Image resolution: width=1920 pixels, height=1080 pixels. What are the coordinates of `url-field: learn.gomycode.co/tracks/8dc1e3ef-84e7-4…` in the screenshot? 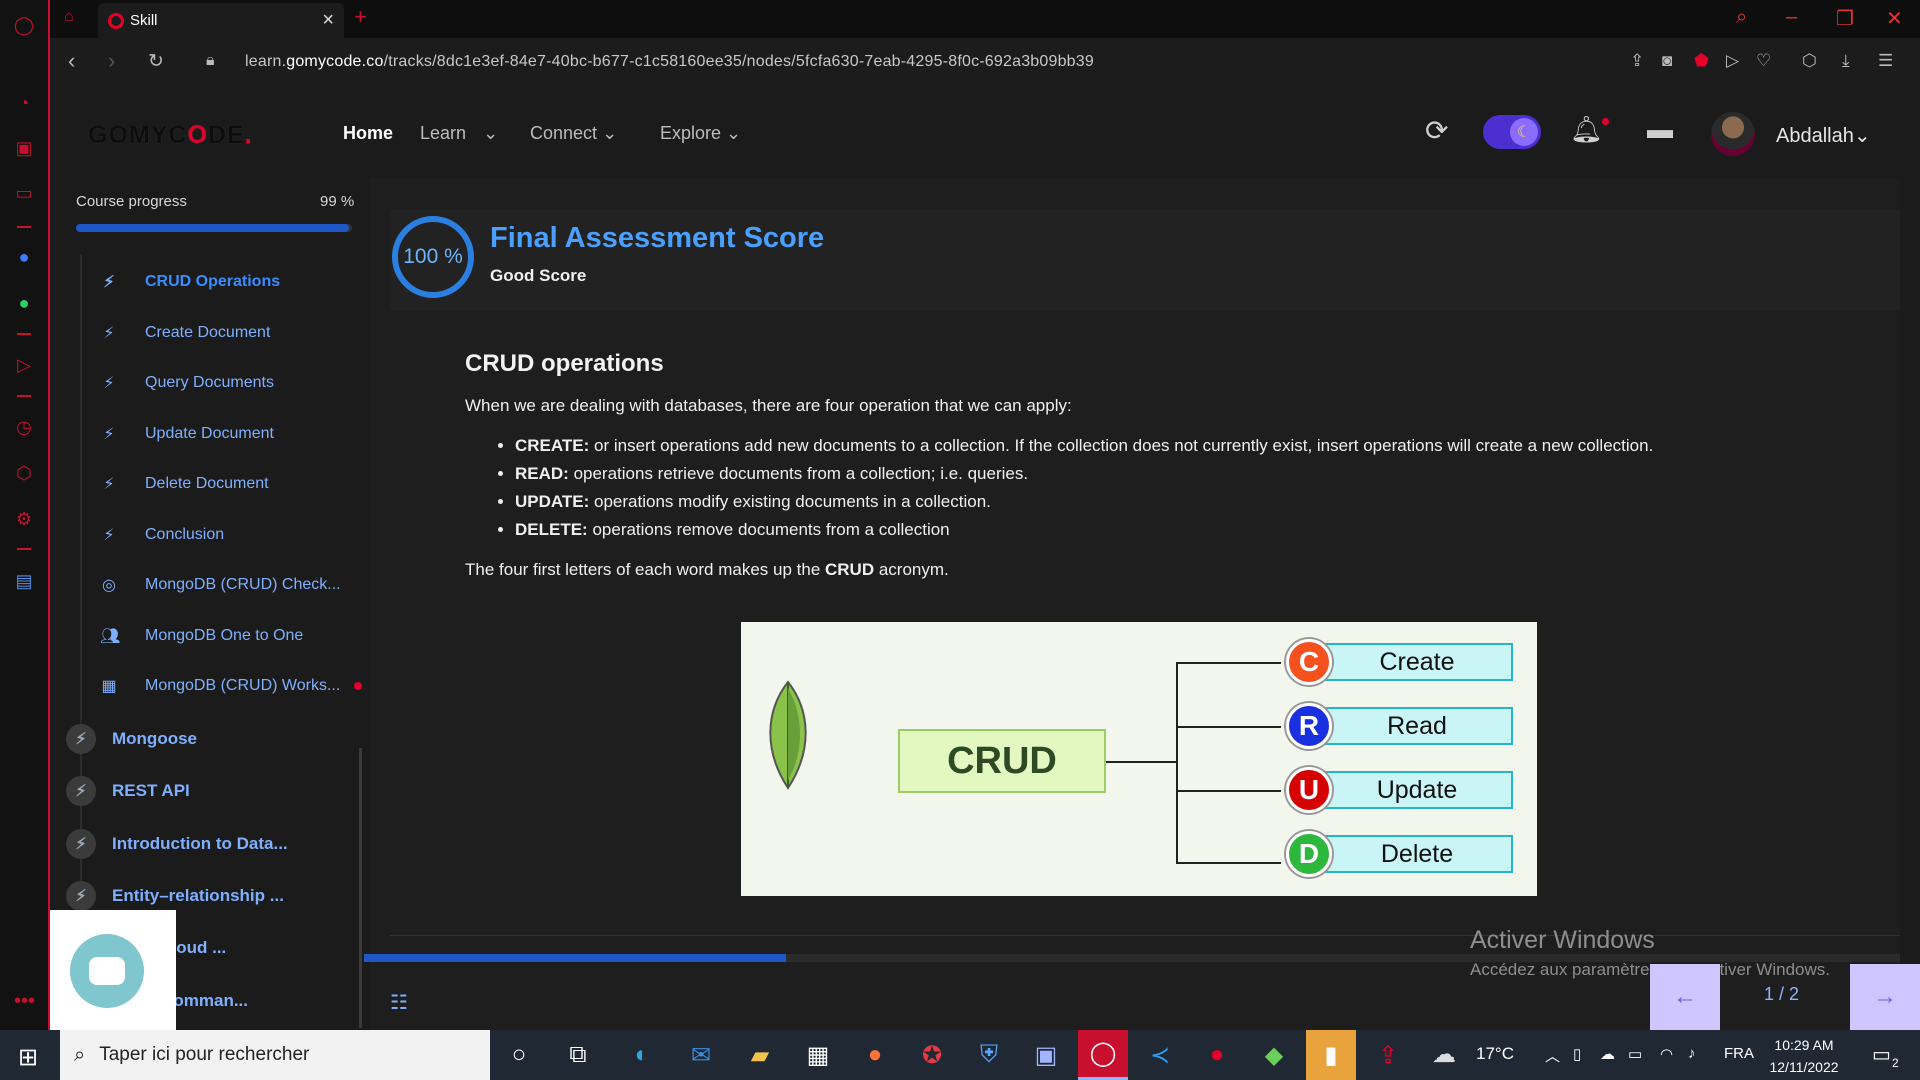 It's located at (669, 62).